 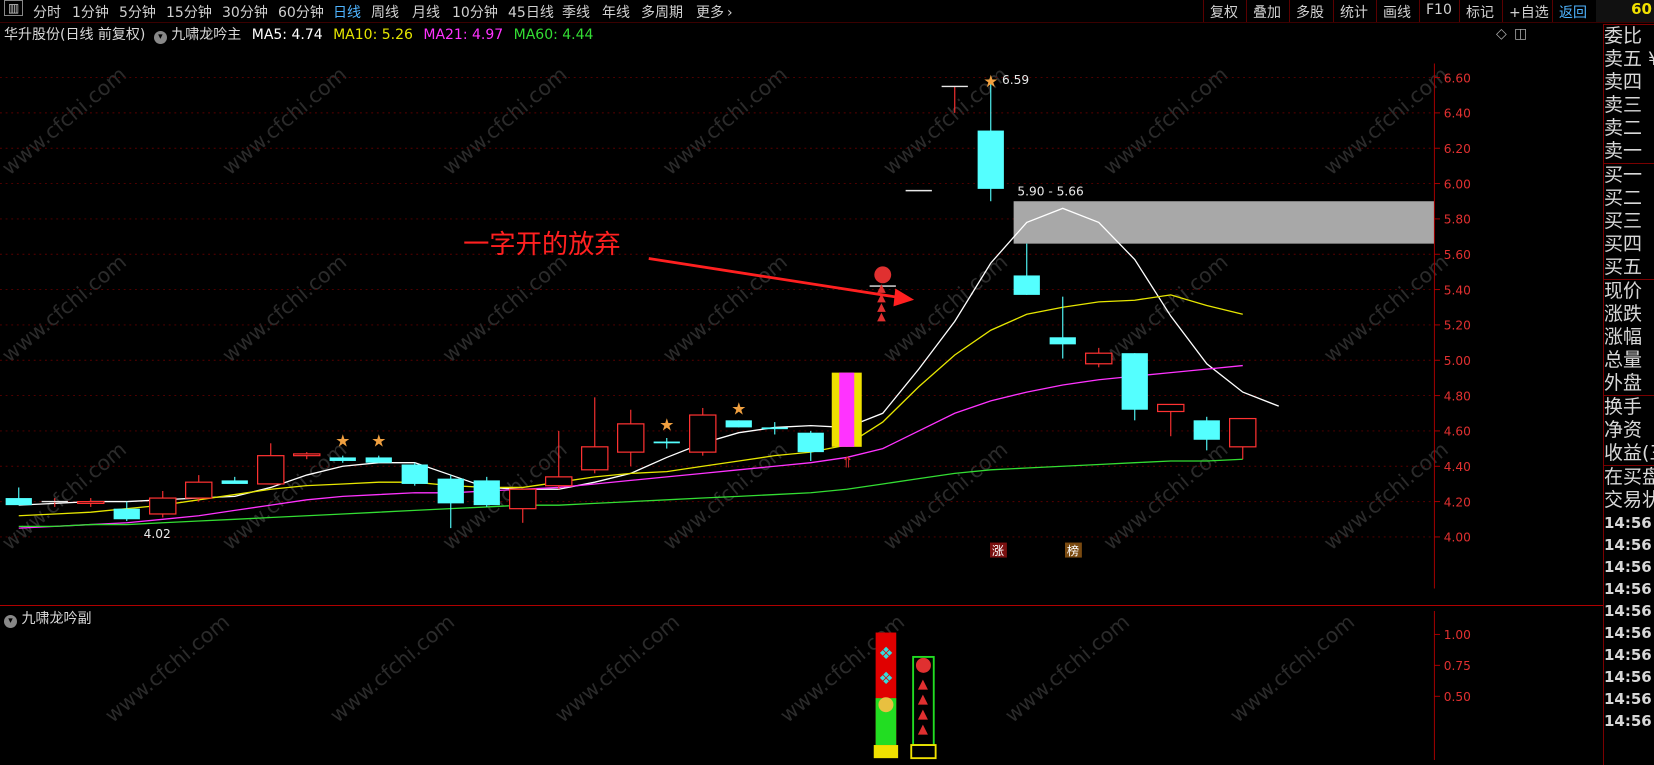 What do you see at coordinates (1623, 105) in the screenshot?
I see `quote-field-label: 卖三` at bounding box center [1623, 105].